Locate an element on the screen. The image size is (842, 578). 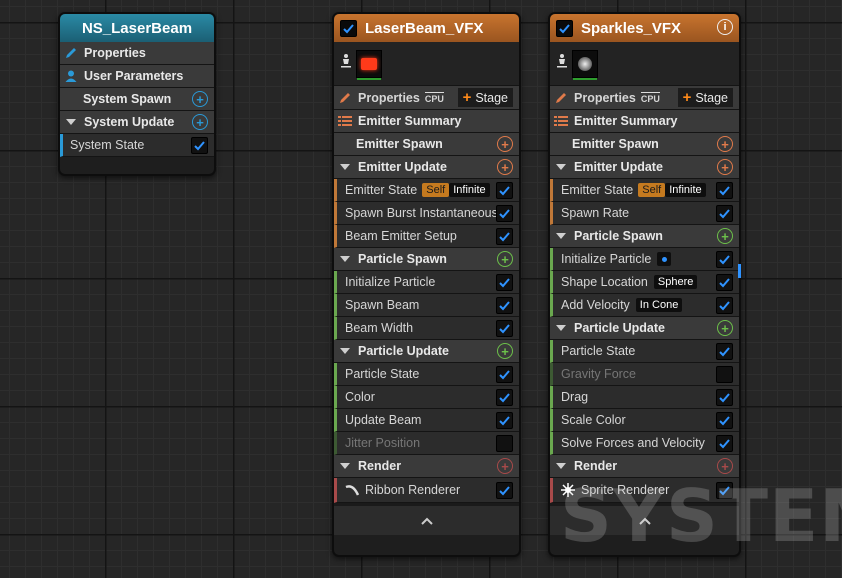
module-row: Scale Color is located at coordinates (644, 420).